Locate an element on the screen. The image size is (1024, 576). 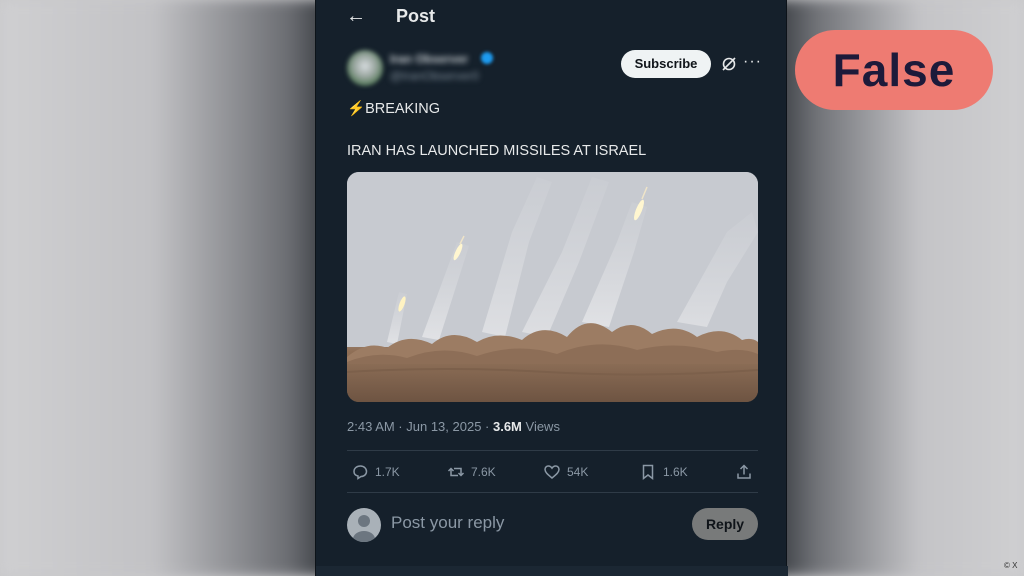
fact-check-verdict-badge: False is located at coordinates (894, 70).